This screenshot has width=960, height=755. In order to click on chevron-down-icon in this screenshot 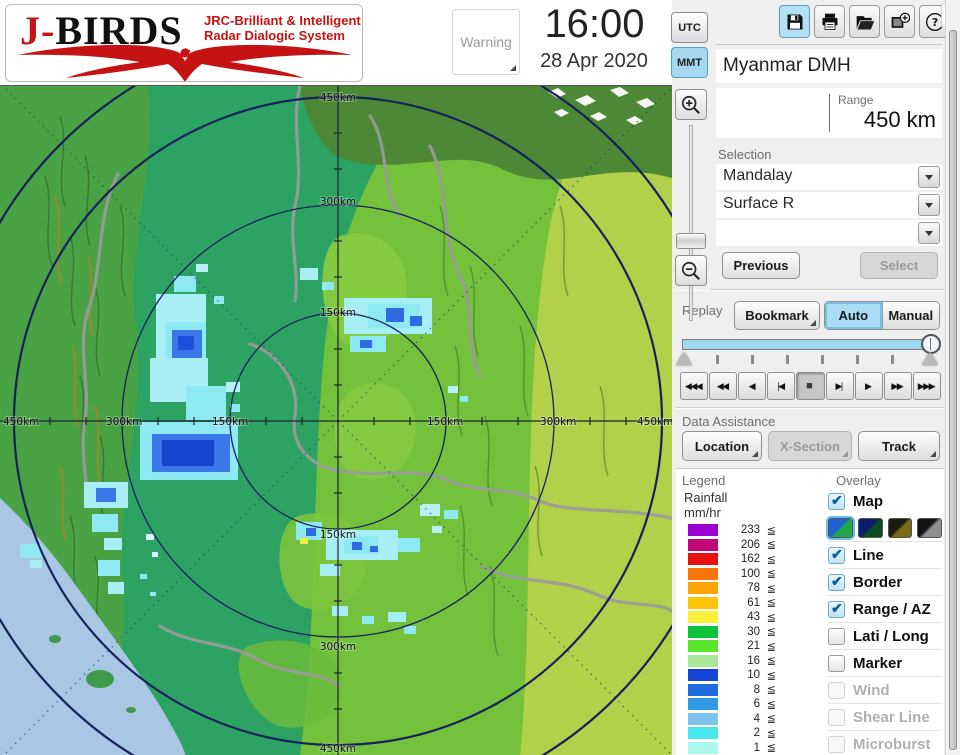, I will do `click(929, 205)`.